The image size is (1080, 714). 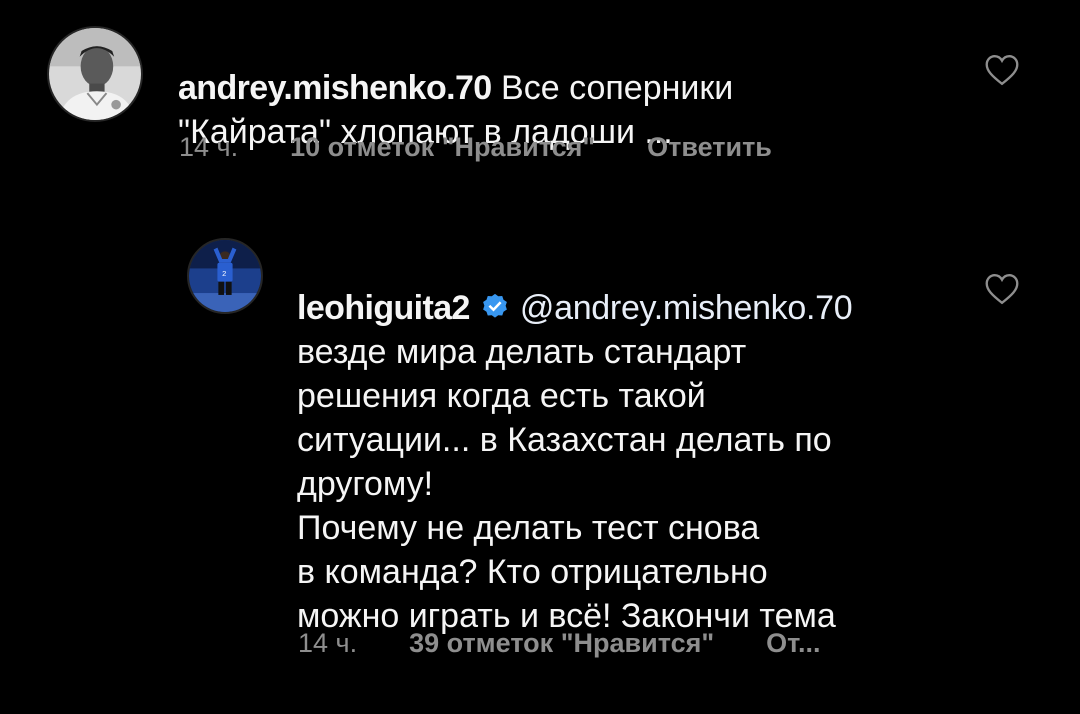 What do you see at coordinates (495, 305) in the screenshot?
I see `verified-badge-icon` at bounding box center [495, 305].